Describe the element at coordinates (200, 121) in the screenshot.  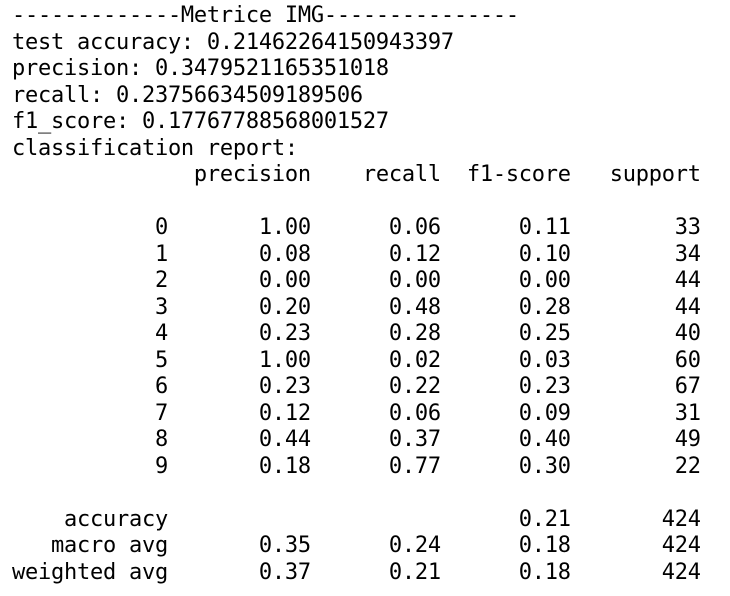
I see `f1-score-line: f1_score: 0.17767788568001527` at that location.